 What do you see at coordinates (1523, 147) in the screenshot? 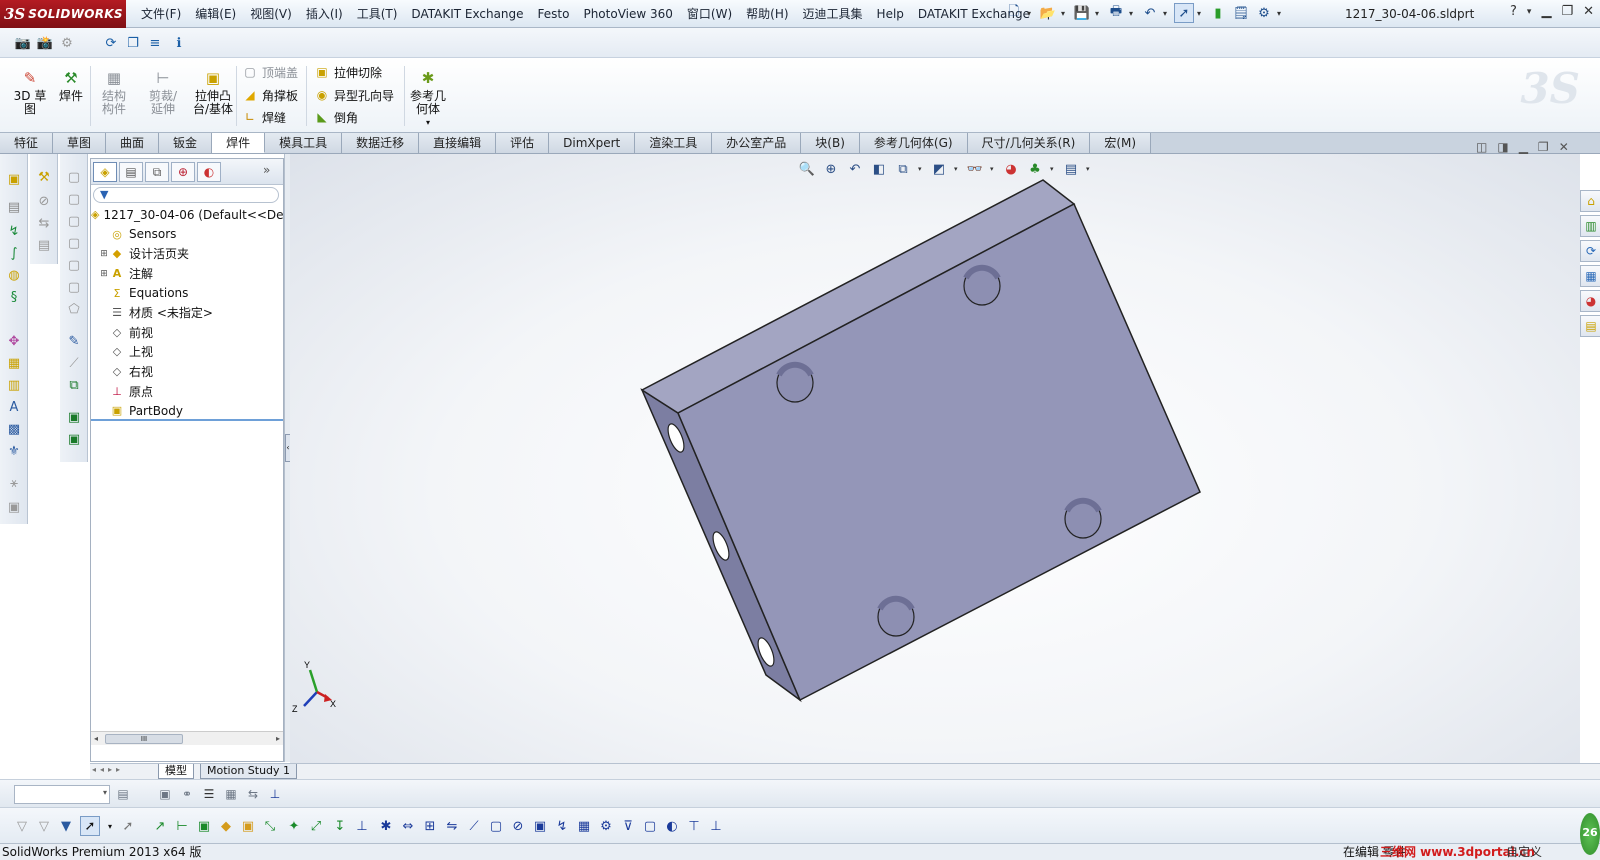
I see `minimize-icon: ▁` at bounding box center [1523, 147].